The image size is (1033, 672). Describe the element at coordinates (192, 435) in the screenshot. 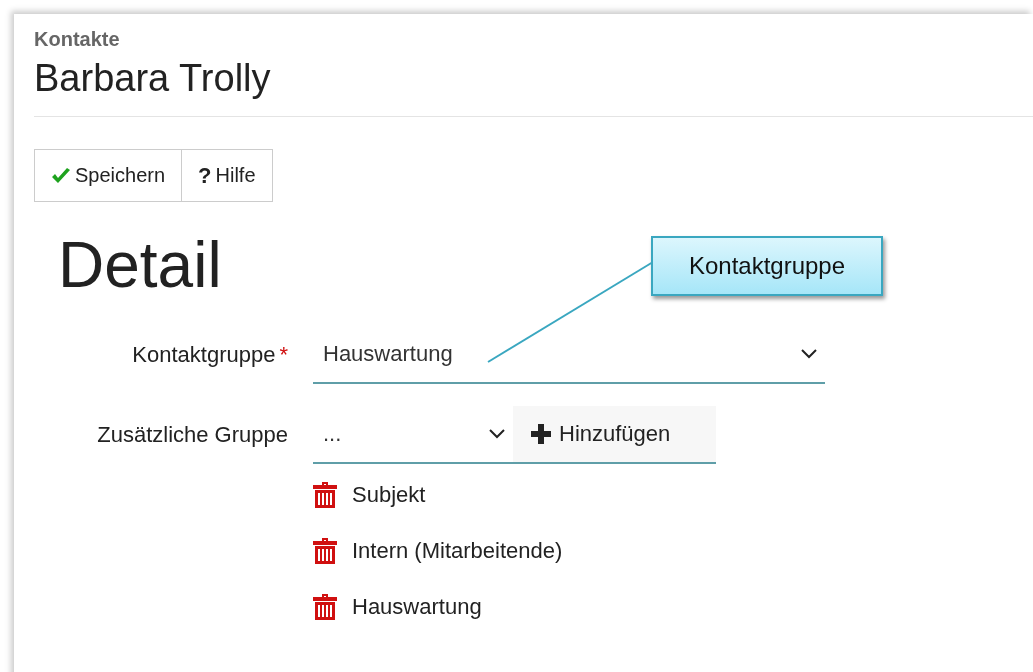

I see `field-label: Zusätzliche Gruppe` at that location.